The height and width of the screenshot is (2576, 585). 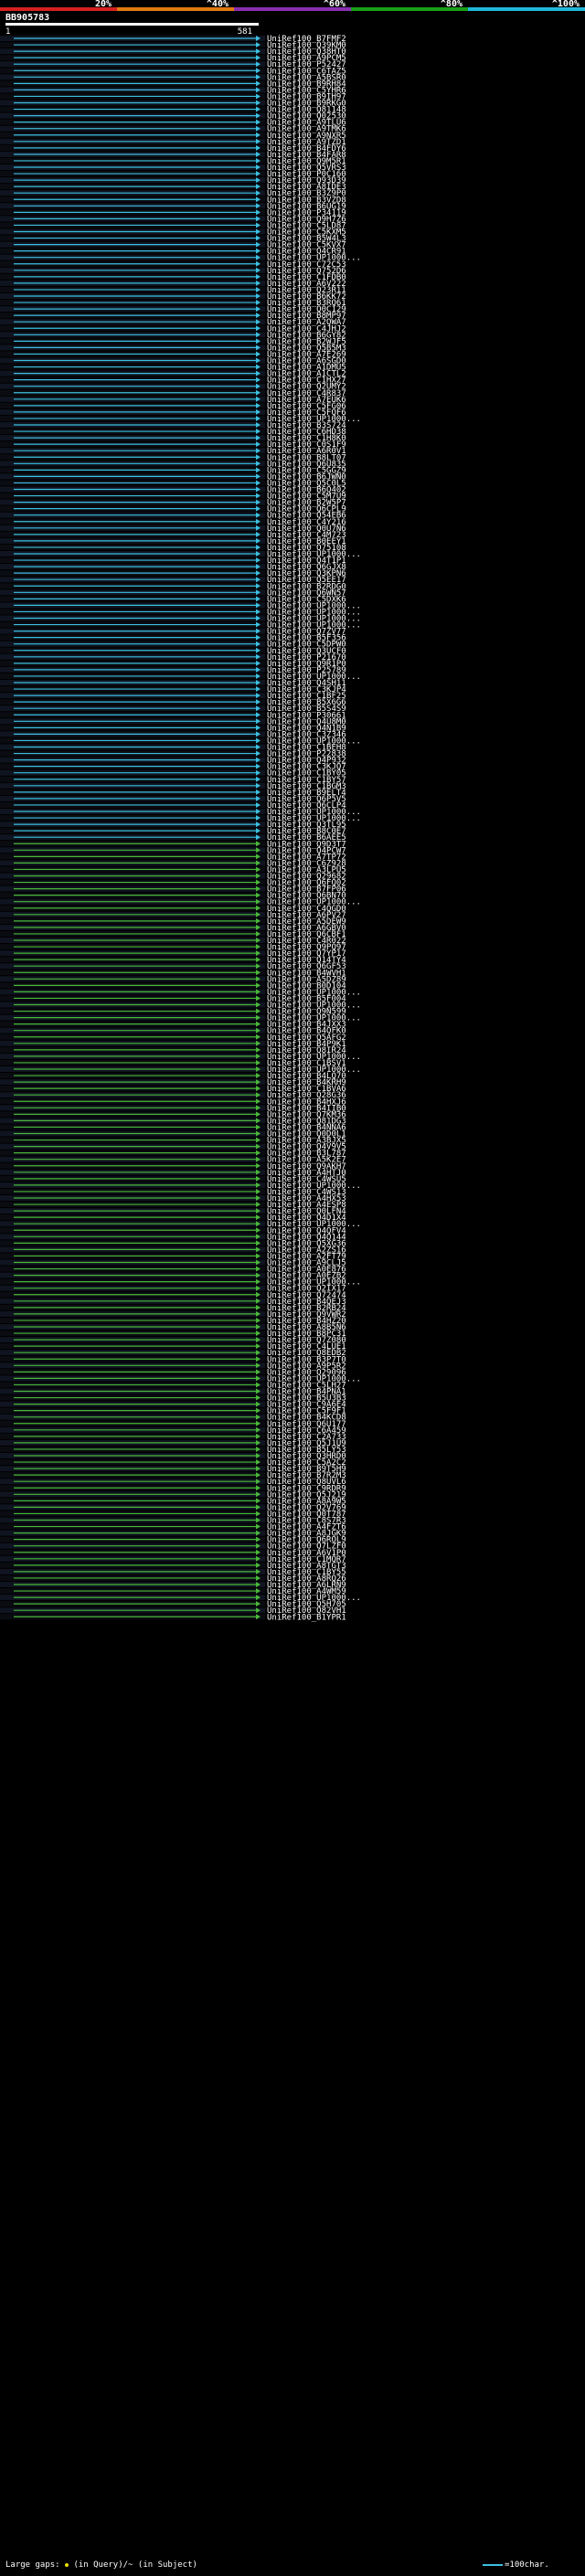 I want to click on scale-label: ^80%, so click(x=452, y=4).